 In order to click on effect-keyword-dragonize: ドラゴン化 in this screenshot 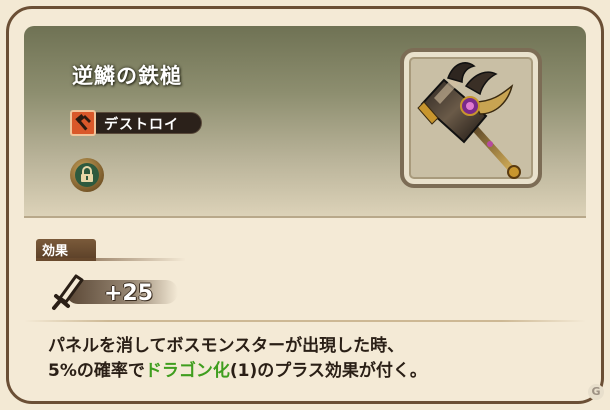, I will do `click(187, 371)`.